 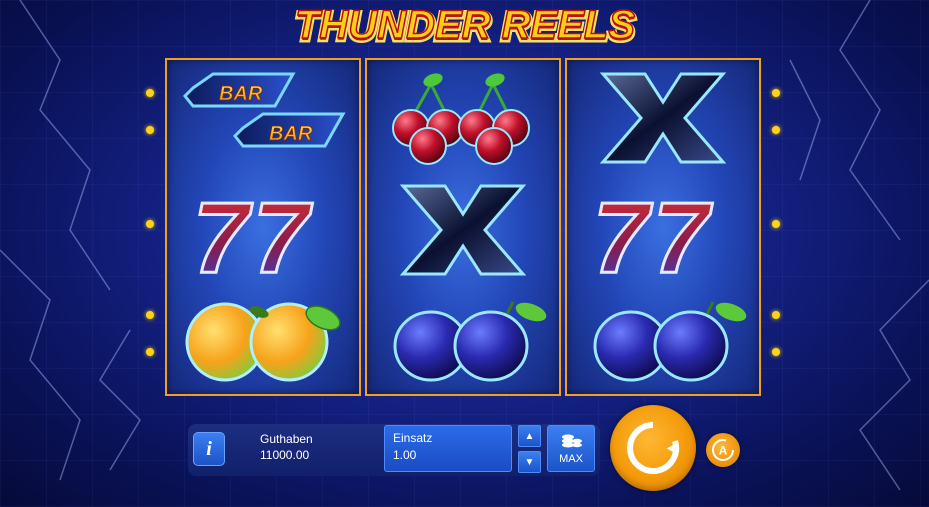 I want to click on info-icon: i, so click(x=209, y=448).